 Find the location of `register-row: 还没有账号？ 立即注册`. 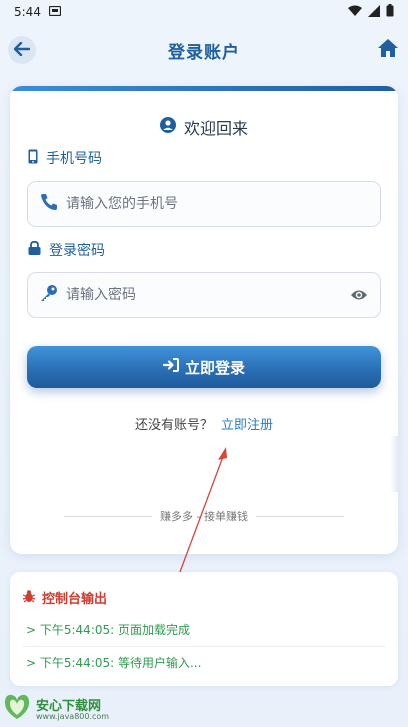

register-row: 还没有账号？ 立即注册 is located at coordinates (204, 423).